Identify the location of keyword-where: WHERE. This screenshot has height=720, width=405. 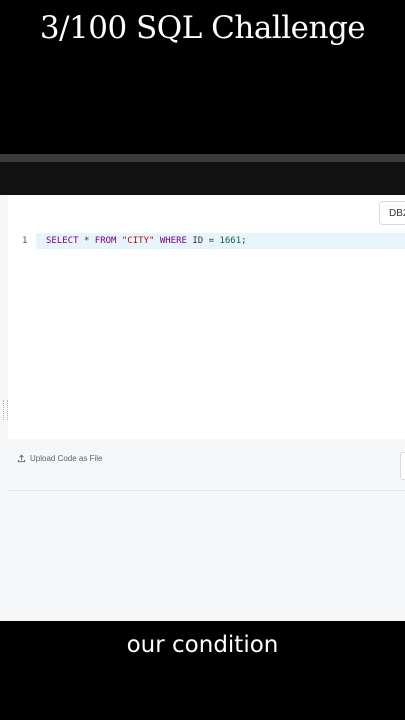
(173, 241).